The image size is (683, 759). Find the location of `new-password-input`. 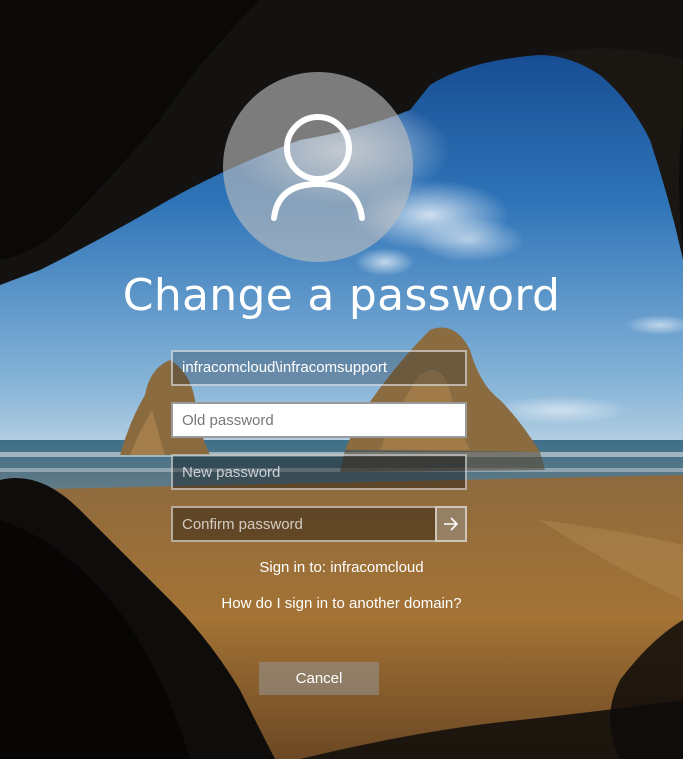

new-password-input is located at coordinates (319, 472).